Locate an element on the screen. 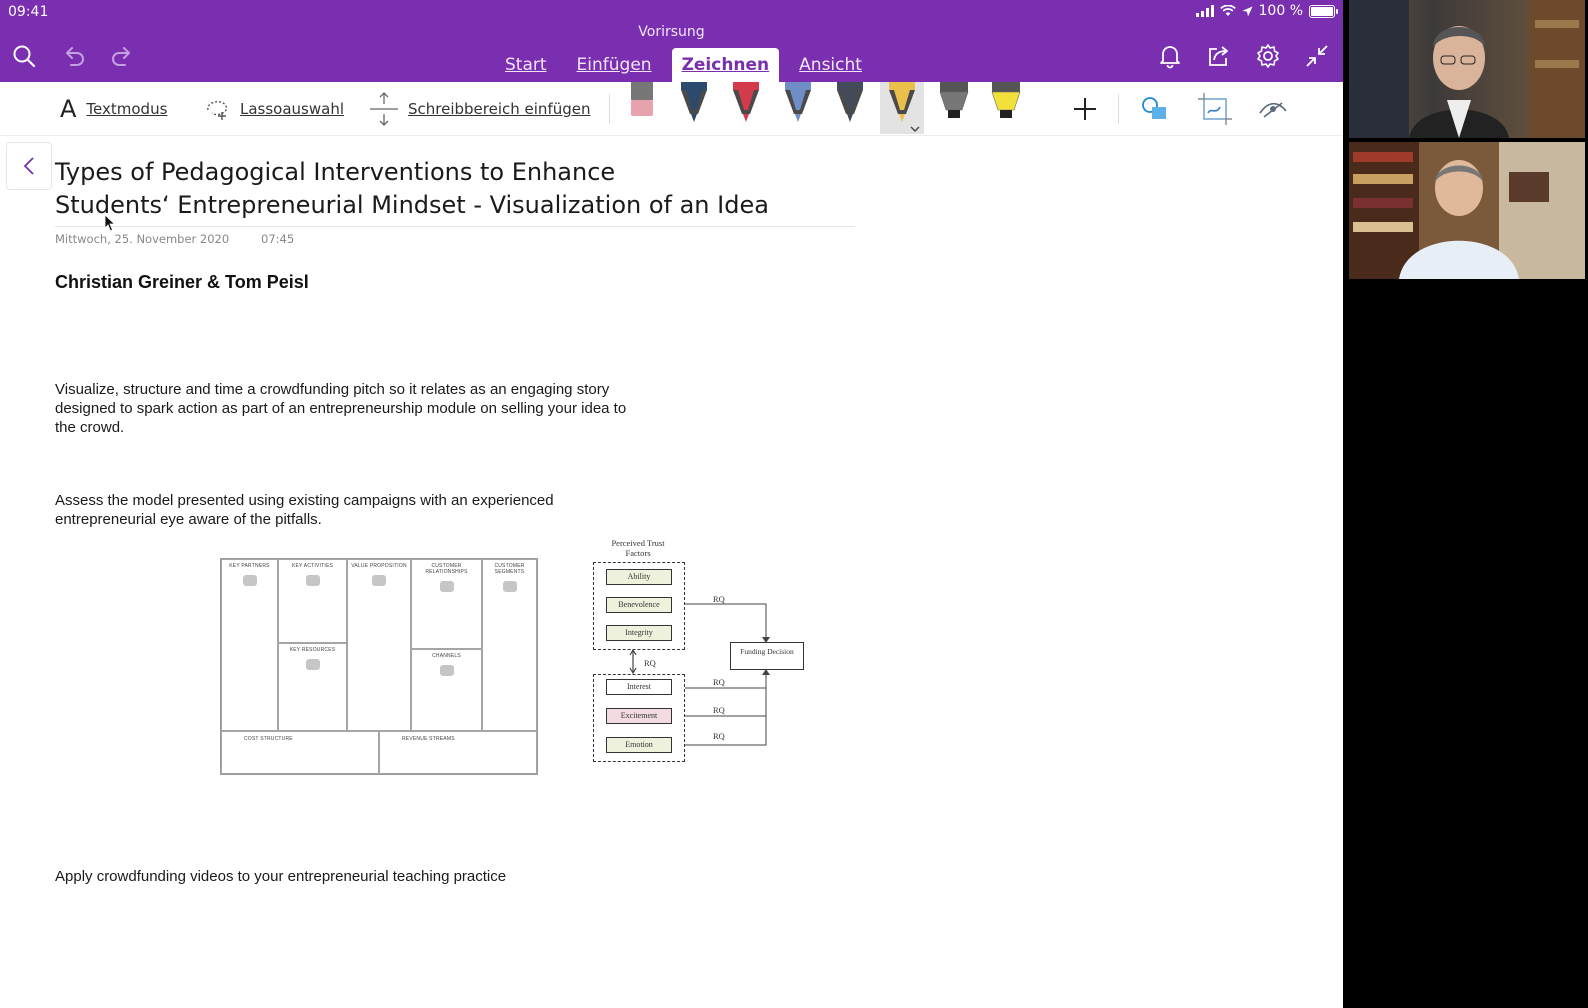 The height and width of the screenshot is (1008, 1588). chain-icon is located at coordinates (249, 580).